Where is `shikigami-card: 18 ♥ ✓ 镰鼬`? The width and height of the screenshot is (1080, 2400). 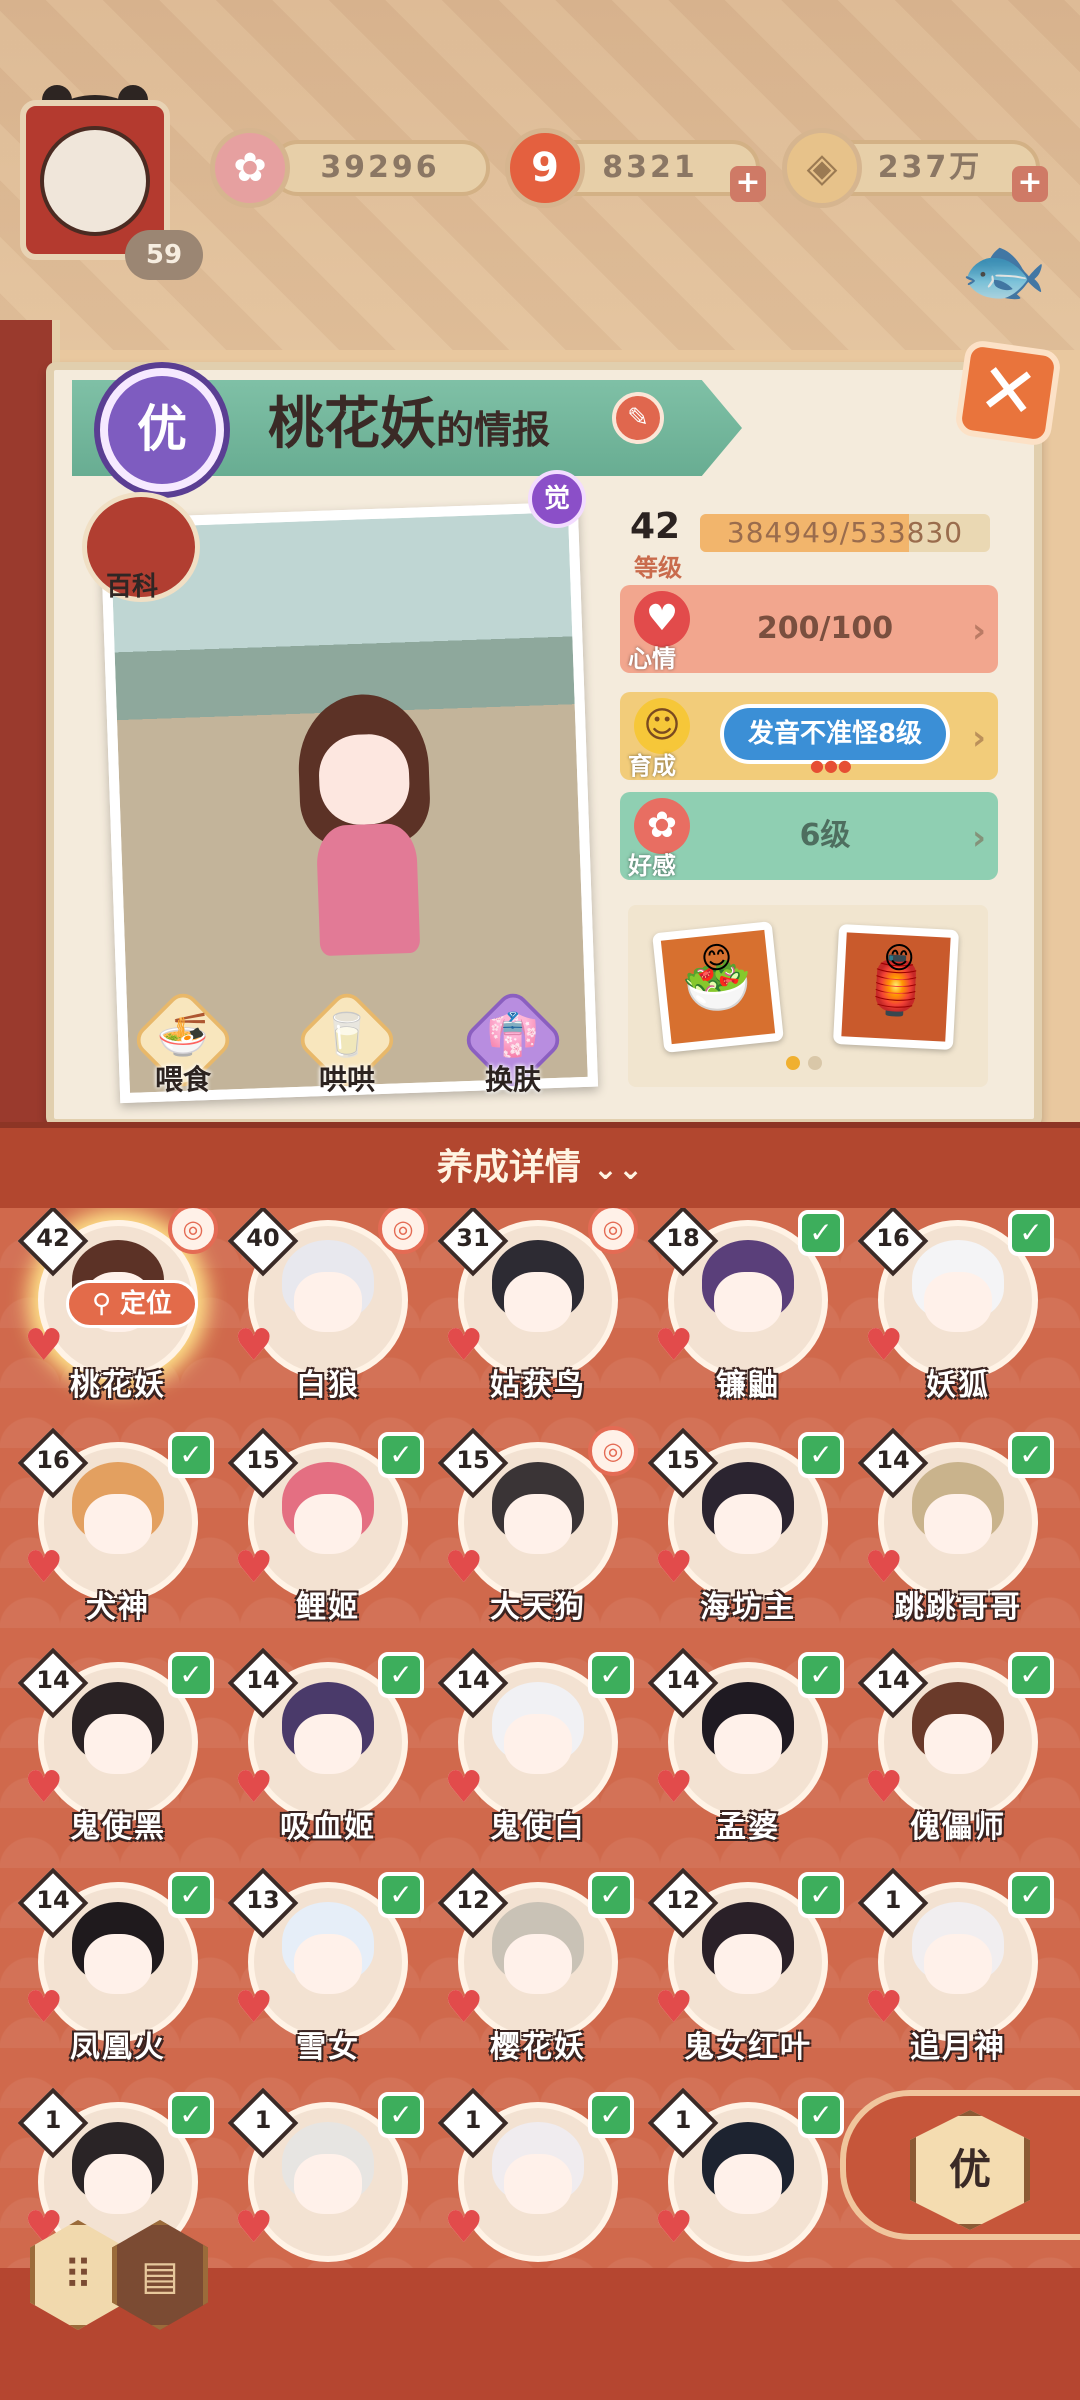 shikigami-card: 18 ♥ ✓ 镰鼬 is located at coordinates (747, 1319).